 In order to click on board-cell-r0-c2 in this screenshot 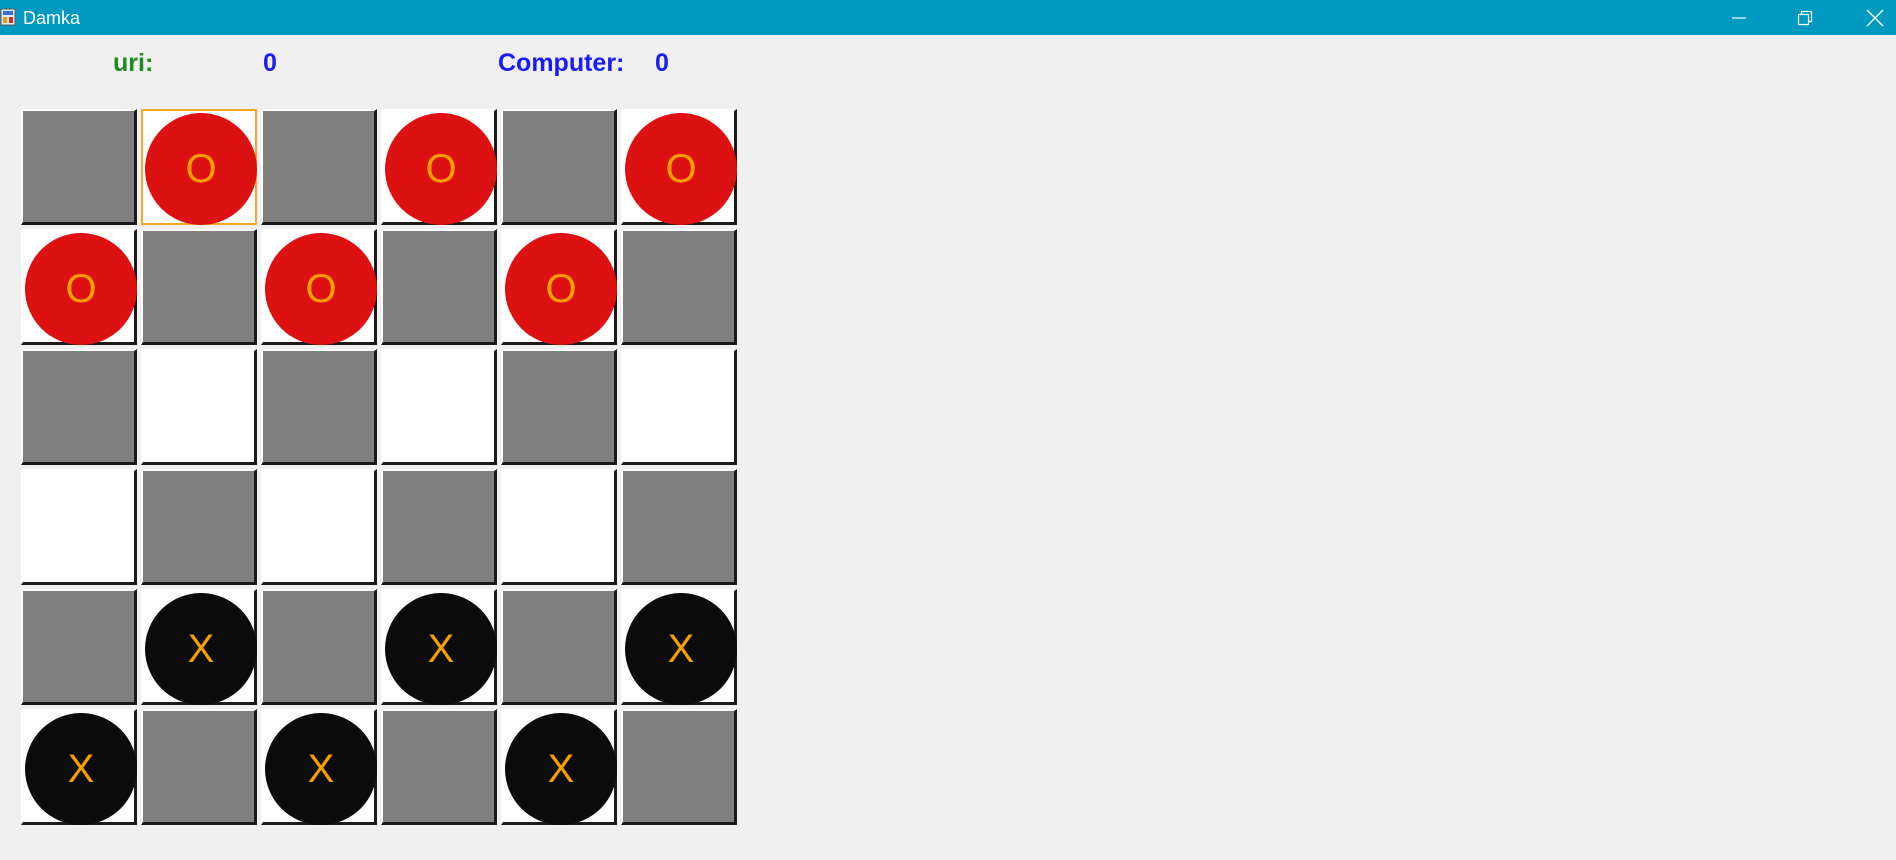, I will do `click(319, 167)`.